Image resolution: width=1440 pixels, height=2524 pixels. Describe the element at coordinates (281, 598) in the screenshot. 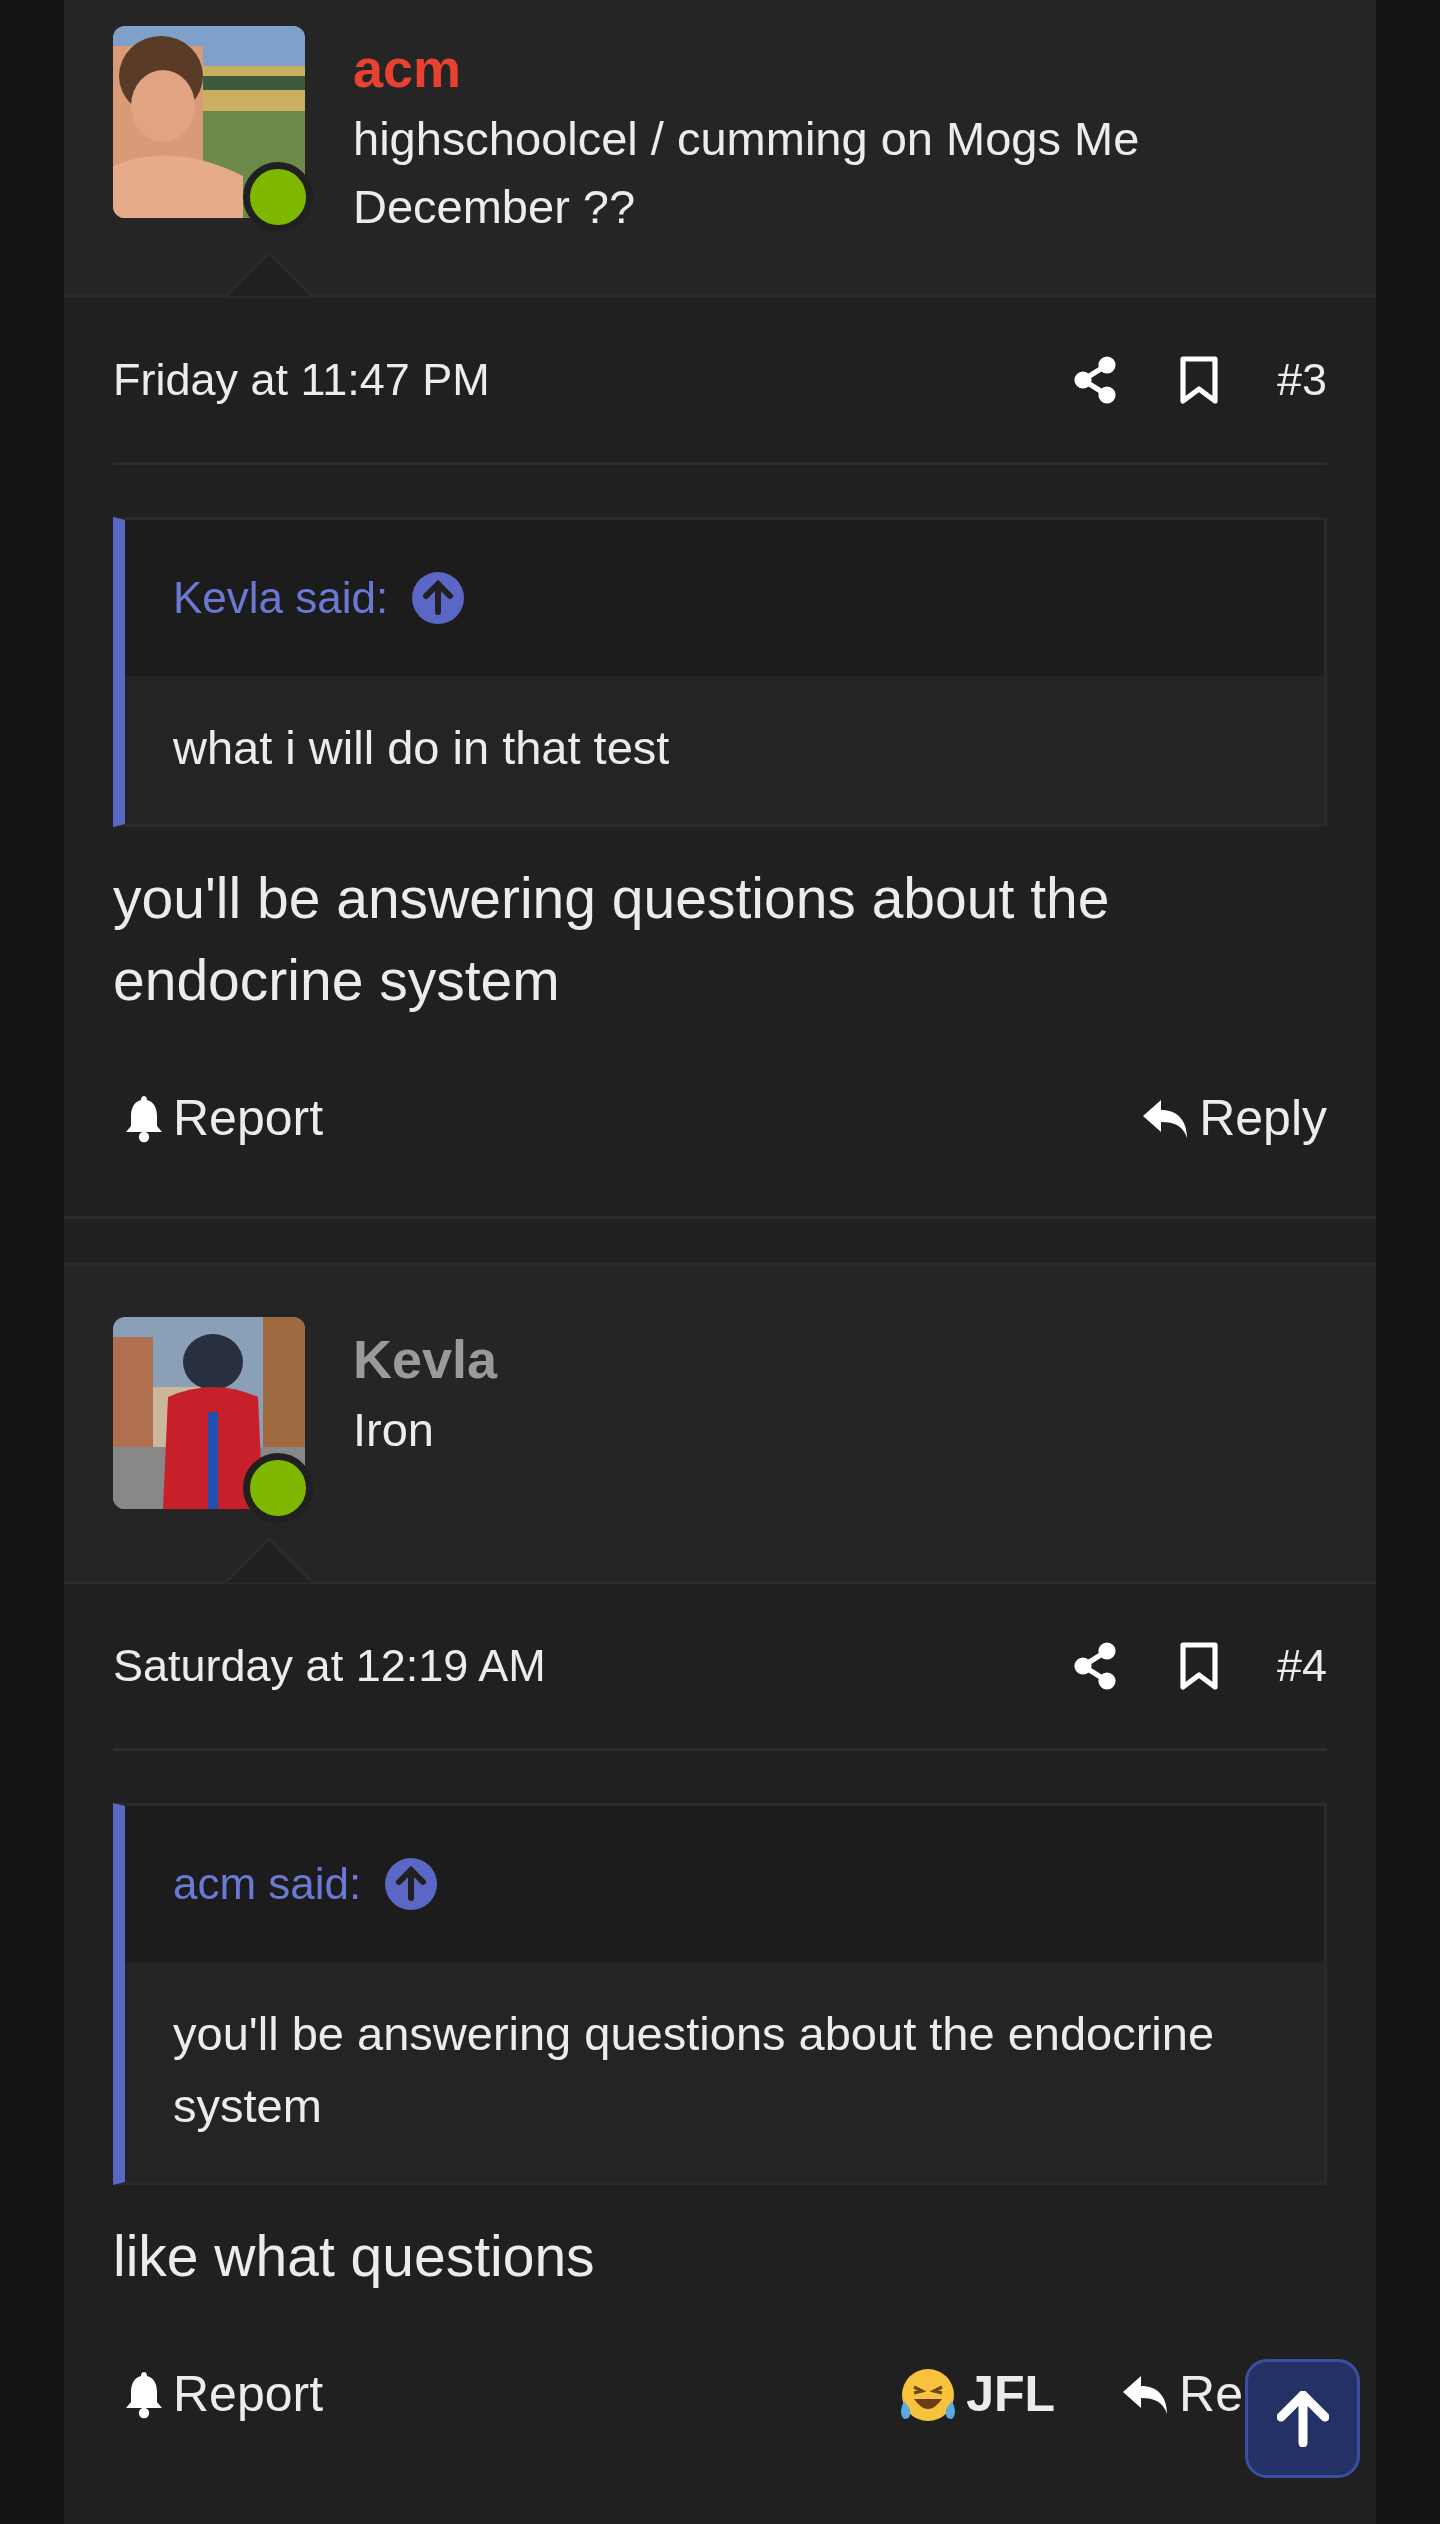

I see `quote-author-link: Kevla said:` at that location.